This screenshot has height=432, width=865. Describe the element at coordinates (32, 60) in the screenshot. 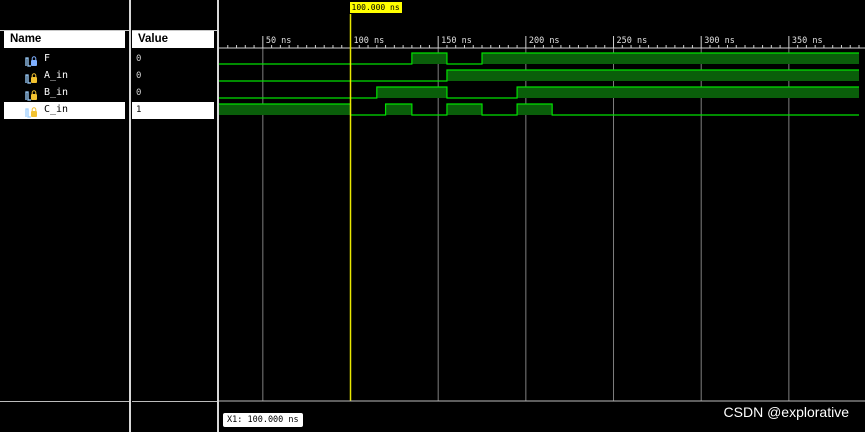

I see `signal-output-icon` at that location.